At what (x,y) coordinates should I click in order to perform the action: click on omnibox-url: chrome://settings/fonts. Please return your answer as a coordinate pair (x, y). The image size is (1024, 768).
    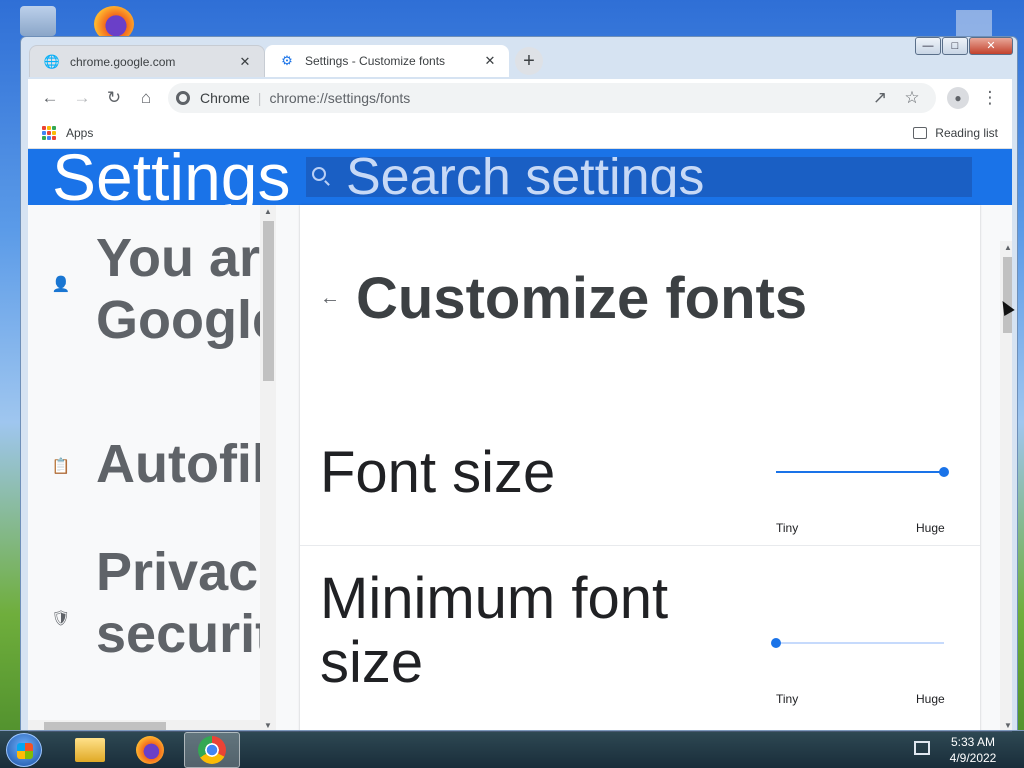
    Looking at the image, I should click on (340, 98).